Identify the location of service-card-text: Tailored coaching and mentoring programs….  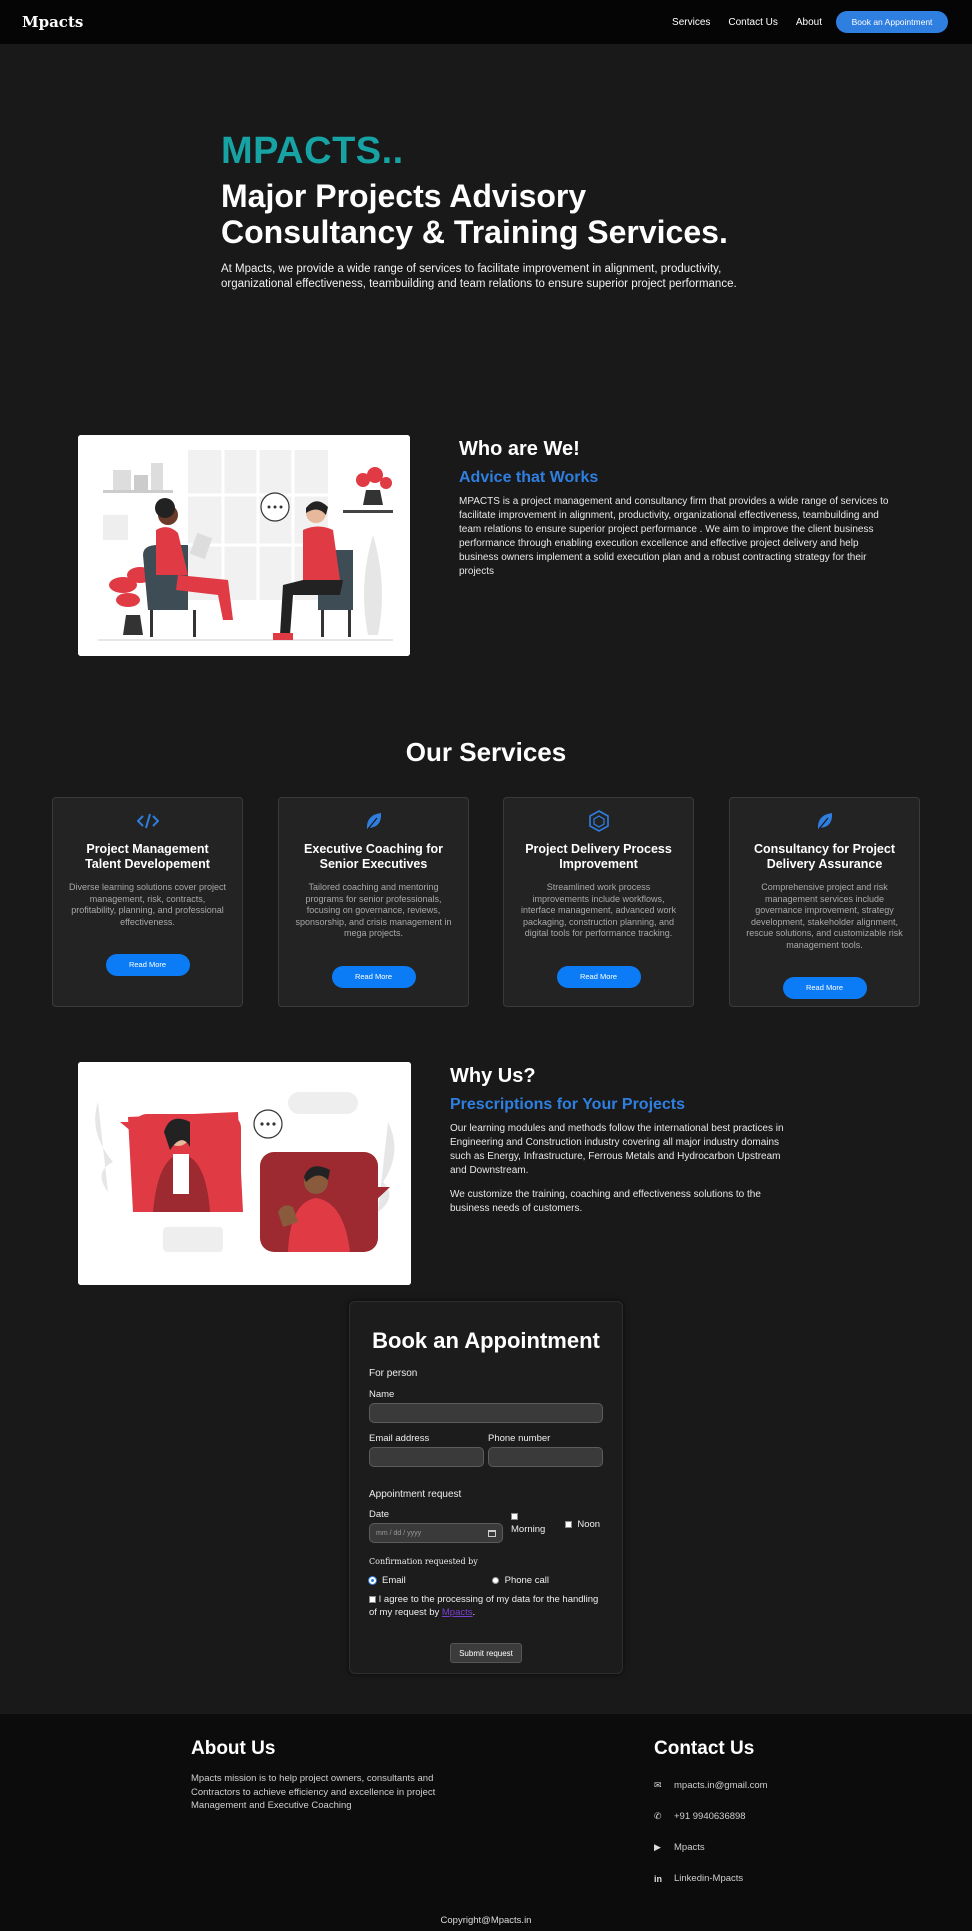
(373, 910).